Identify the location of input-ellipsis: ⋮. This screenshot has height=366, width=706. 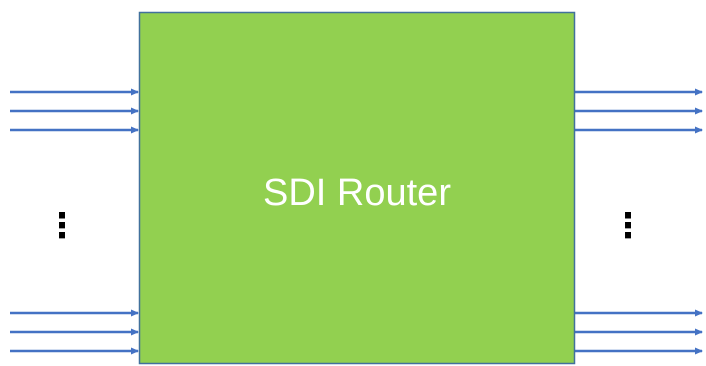
(62, 226).